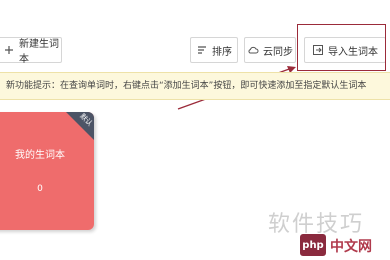 This screenshot has width=390, height=260. Describe the element at coordinates (253, 50) in the screenshot. I see `cloud-icon` at that location.